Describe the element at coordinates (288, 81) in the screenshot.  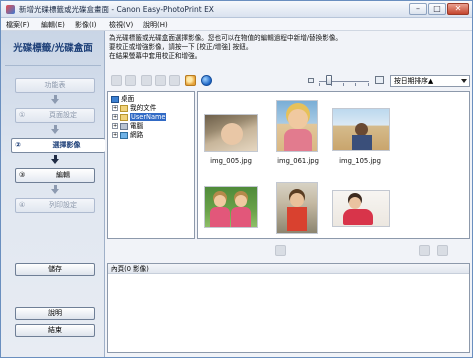
I see `image-toolbar: 按日期排序▲` at that location.